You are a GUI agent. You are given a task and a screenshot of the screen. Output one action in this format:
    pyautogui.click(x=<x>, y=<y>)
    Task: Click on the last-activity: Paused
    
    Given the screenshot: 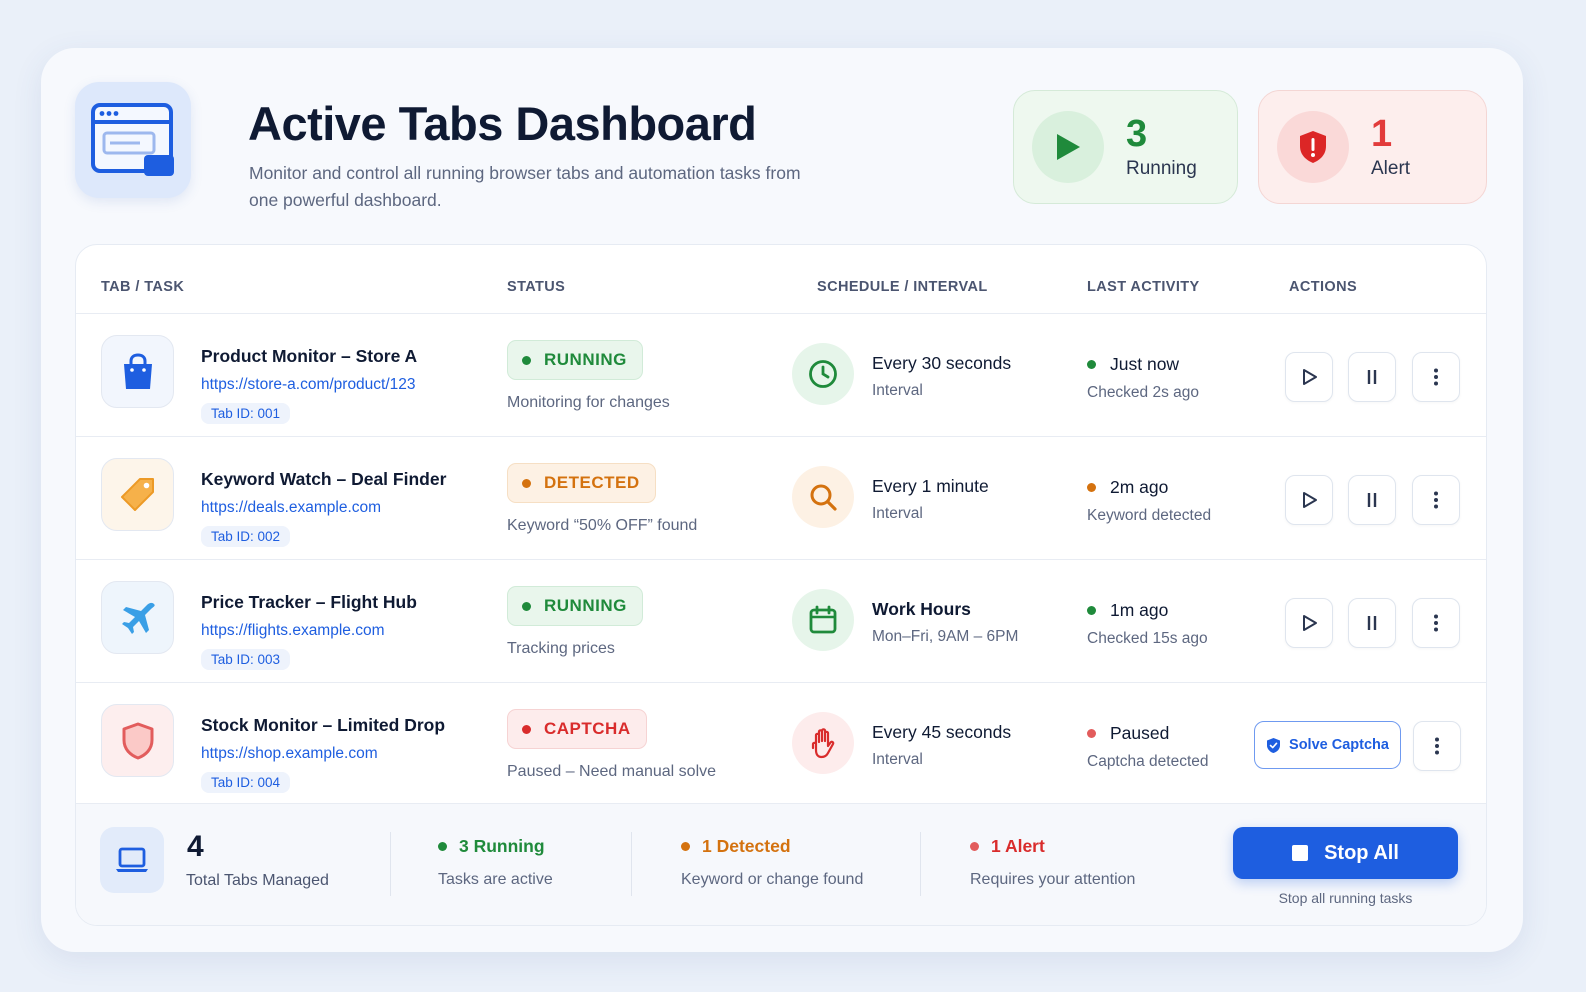 What is the action you would take?
    pyautogui.click(x=1128, y=733)
    